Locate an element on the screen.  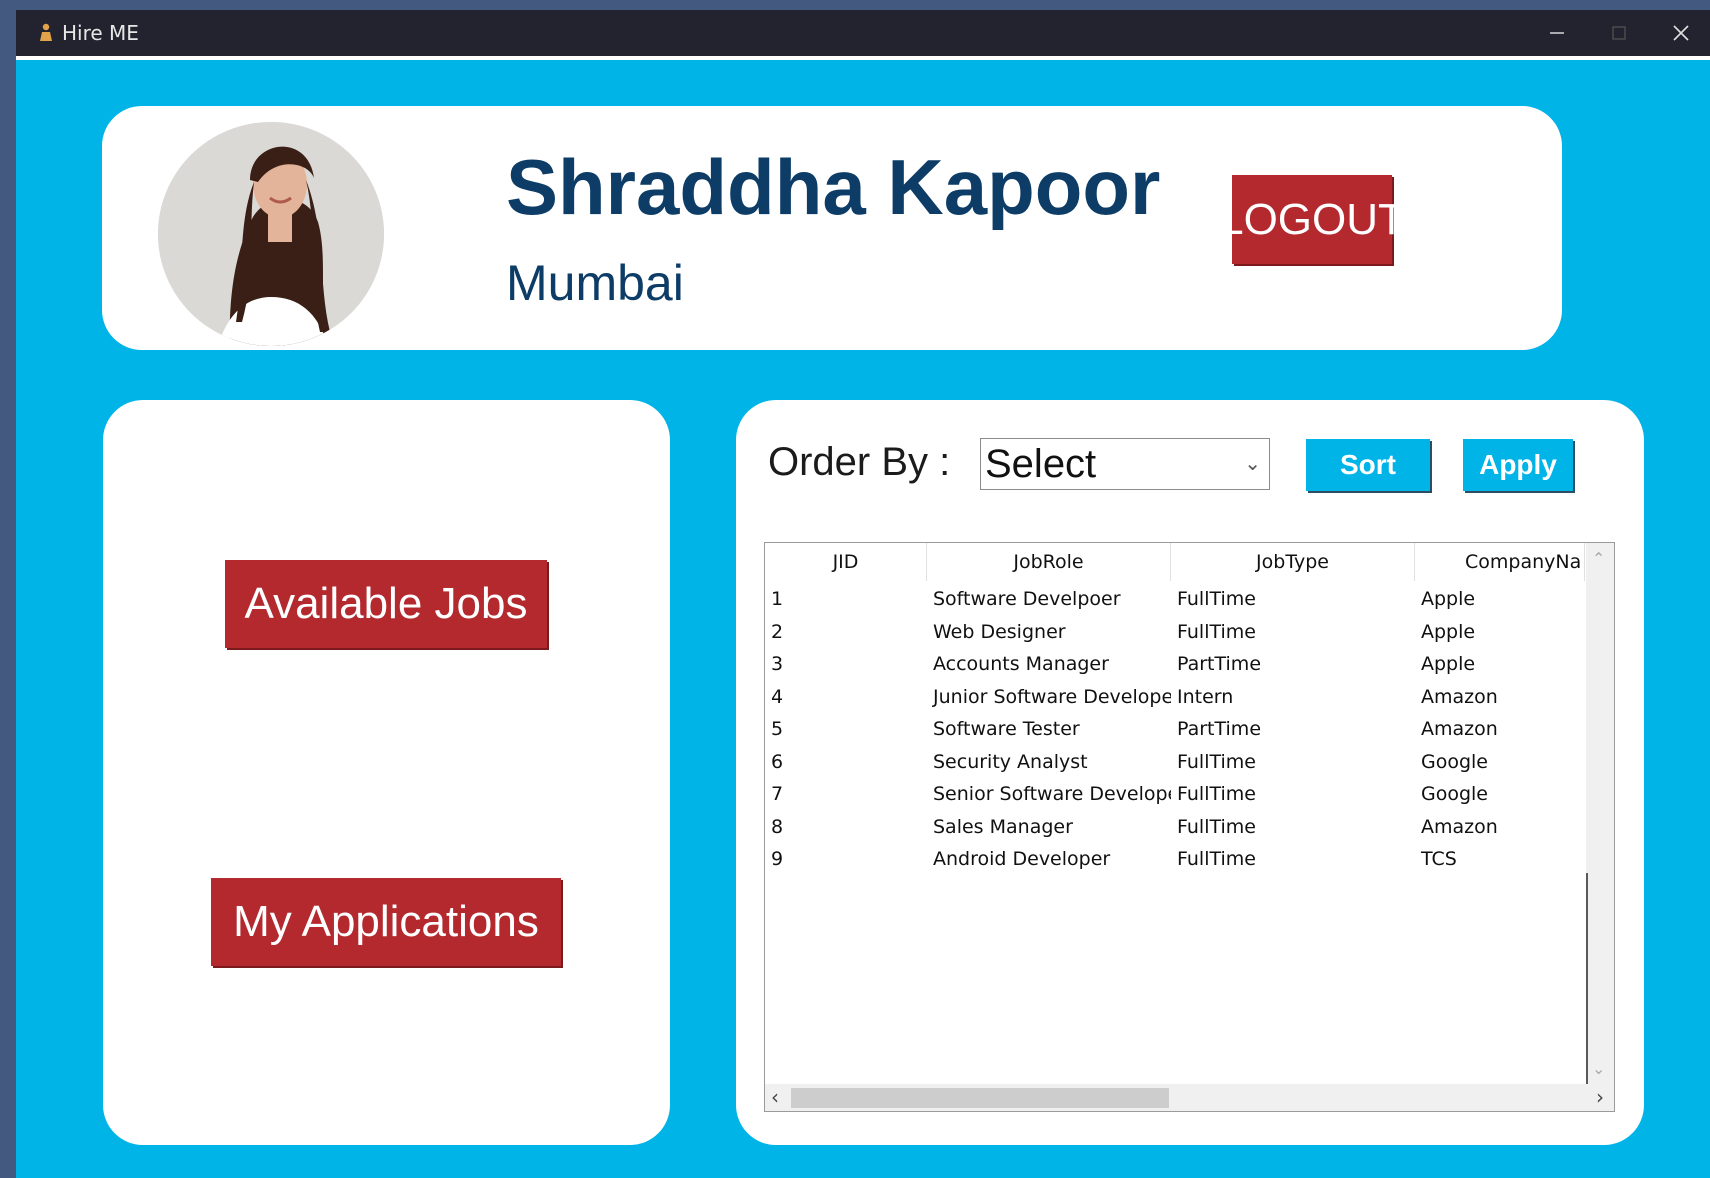
maximize-icon is located at coordinates (1619, 33).